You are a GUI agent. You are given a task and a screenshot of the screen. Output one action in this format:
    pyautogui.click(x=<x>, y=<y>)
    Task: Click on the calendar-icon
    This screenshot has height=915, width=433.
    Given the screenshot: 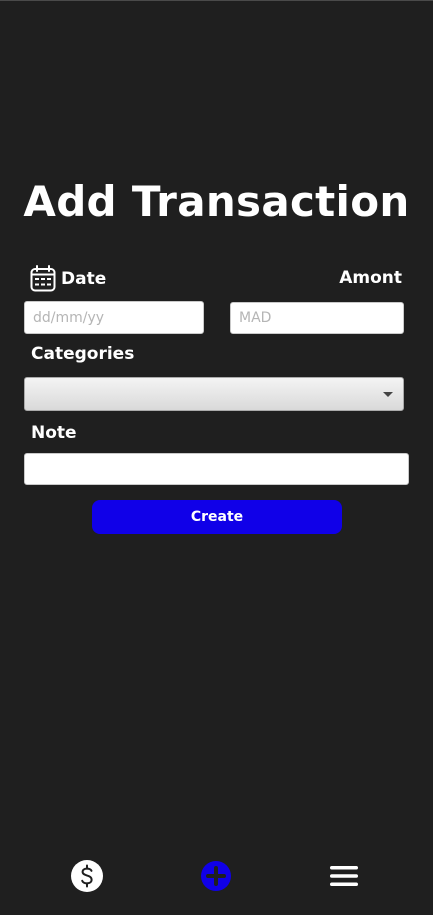 What is the action you would take?
    pyautogui.click(x=43, y=278)
    